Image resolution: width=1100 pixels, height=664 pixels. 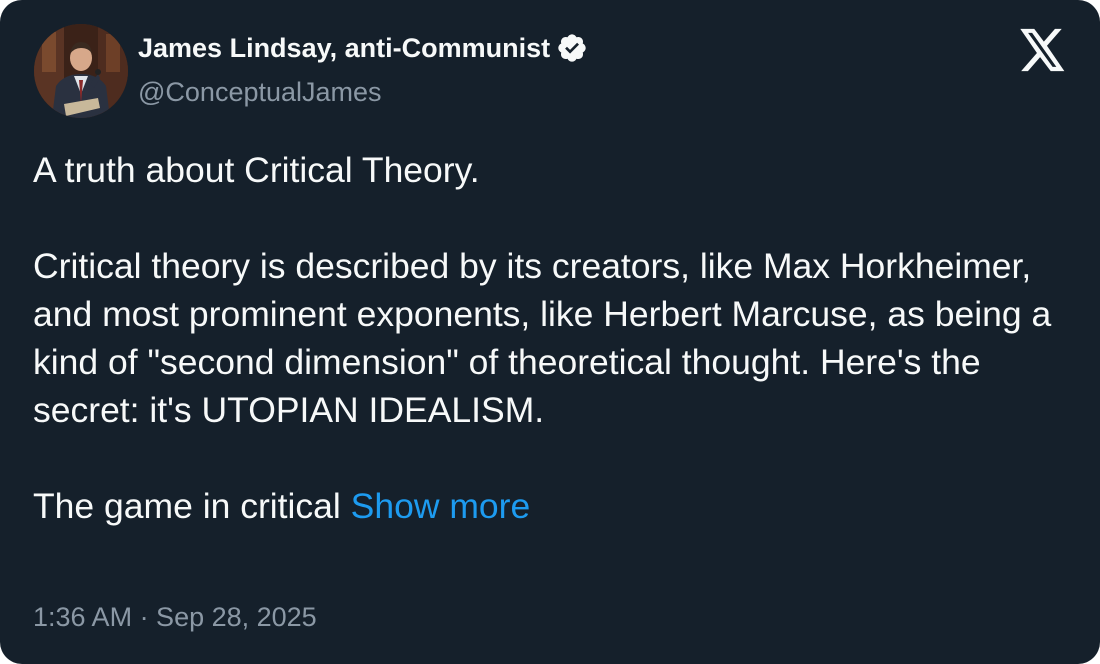 What do you see at coordinates (441, 506) in the screenshot?
I see `show-more-link: Show more` at bounding box center [441, 506].